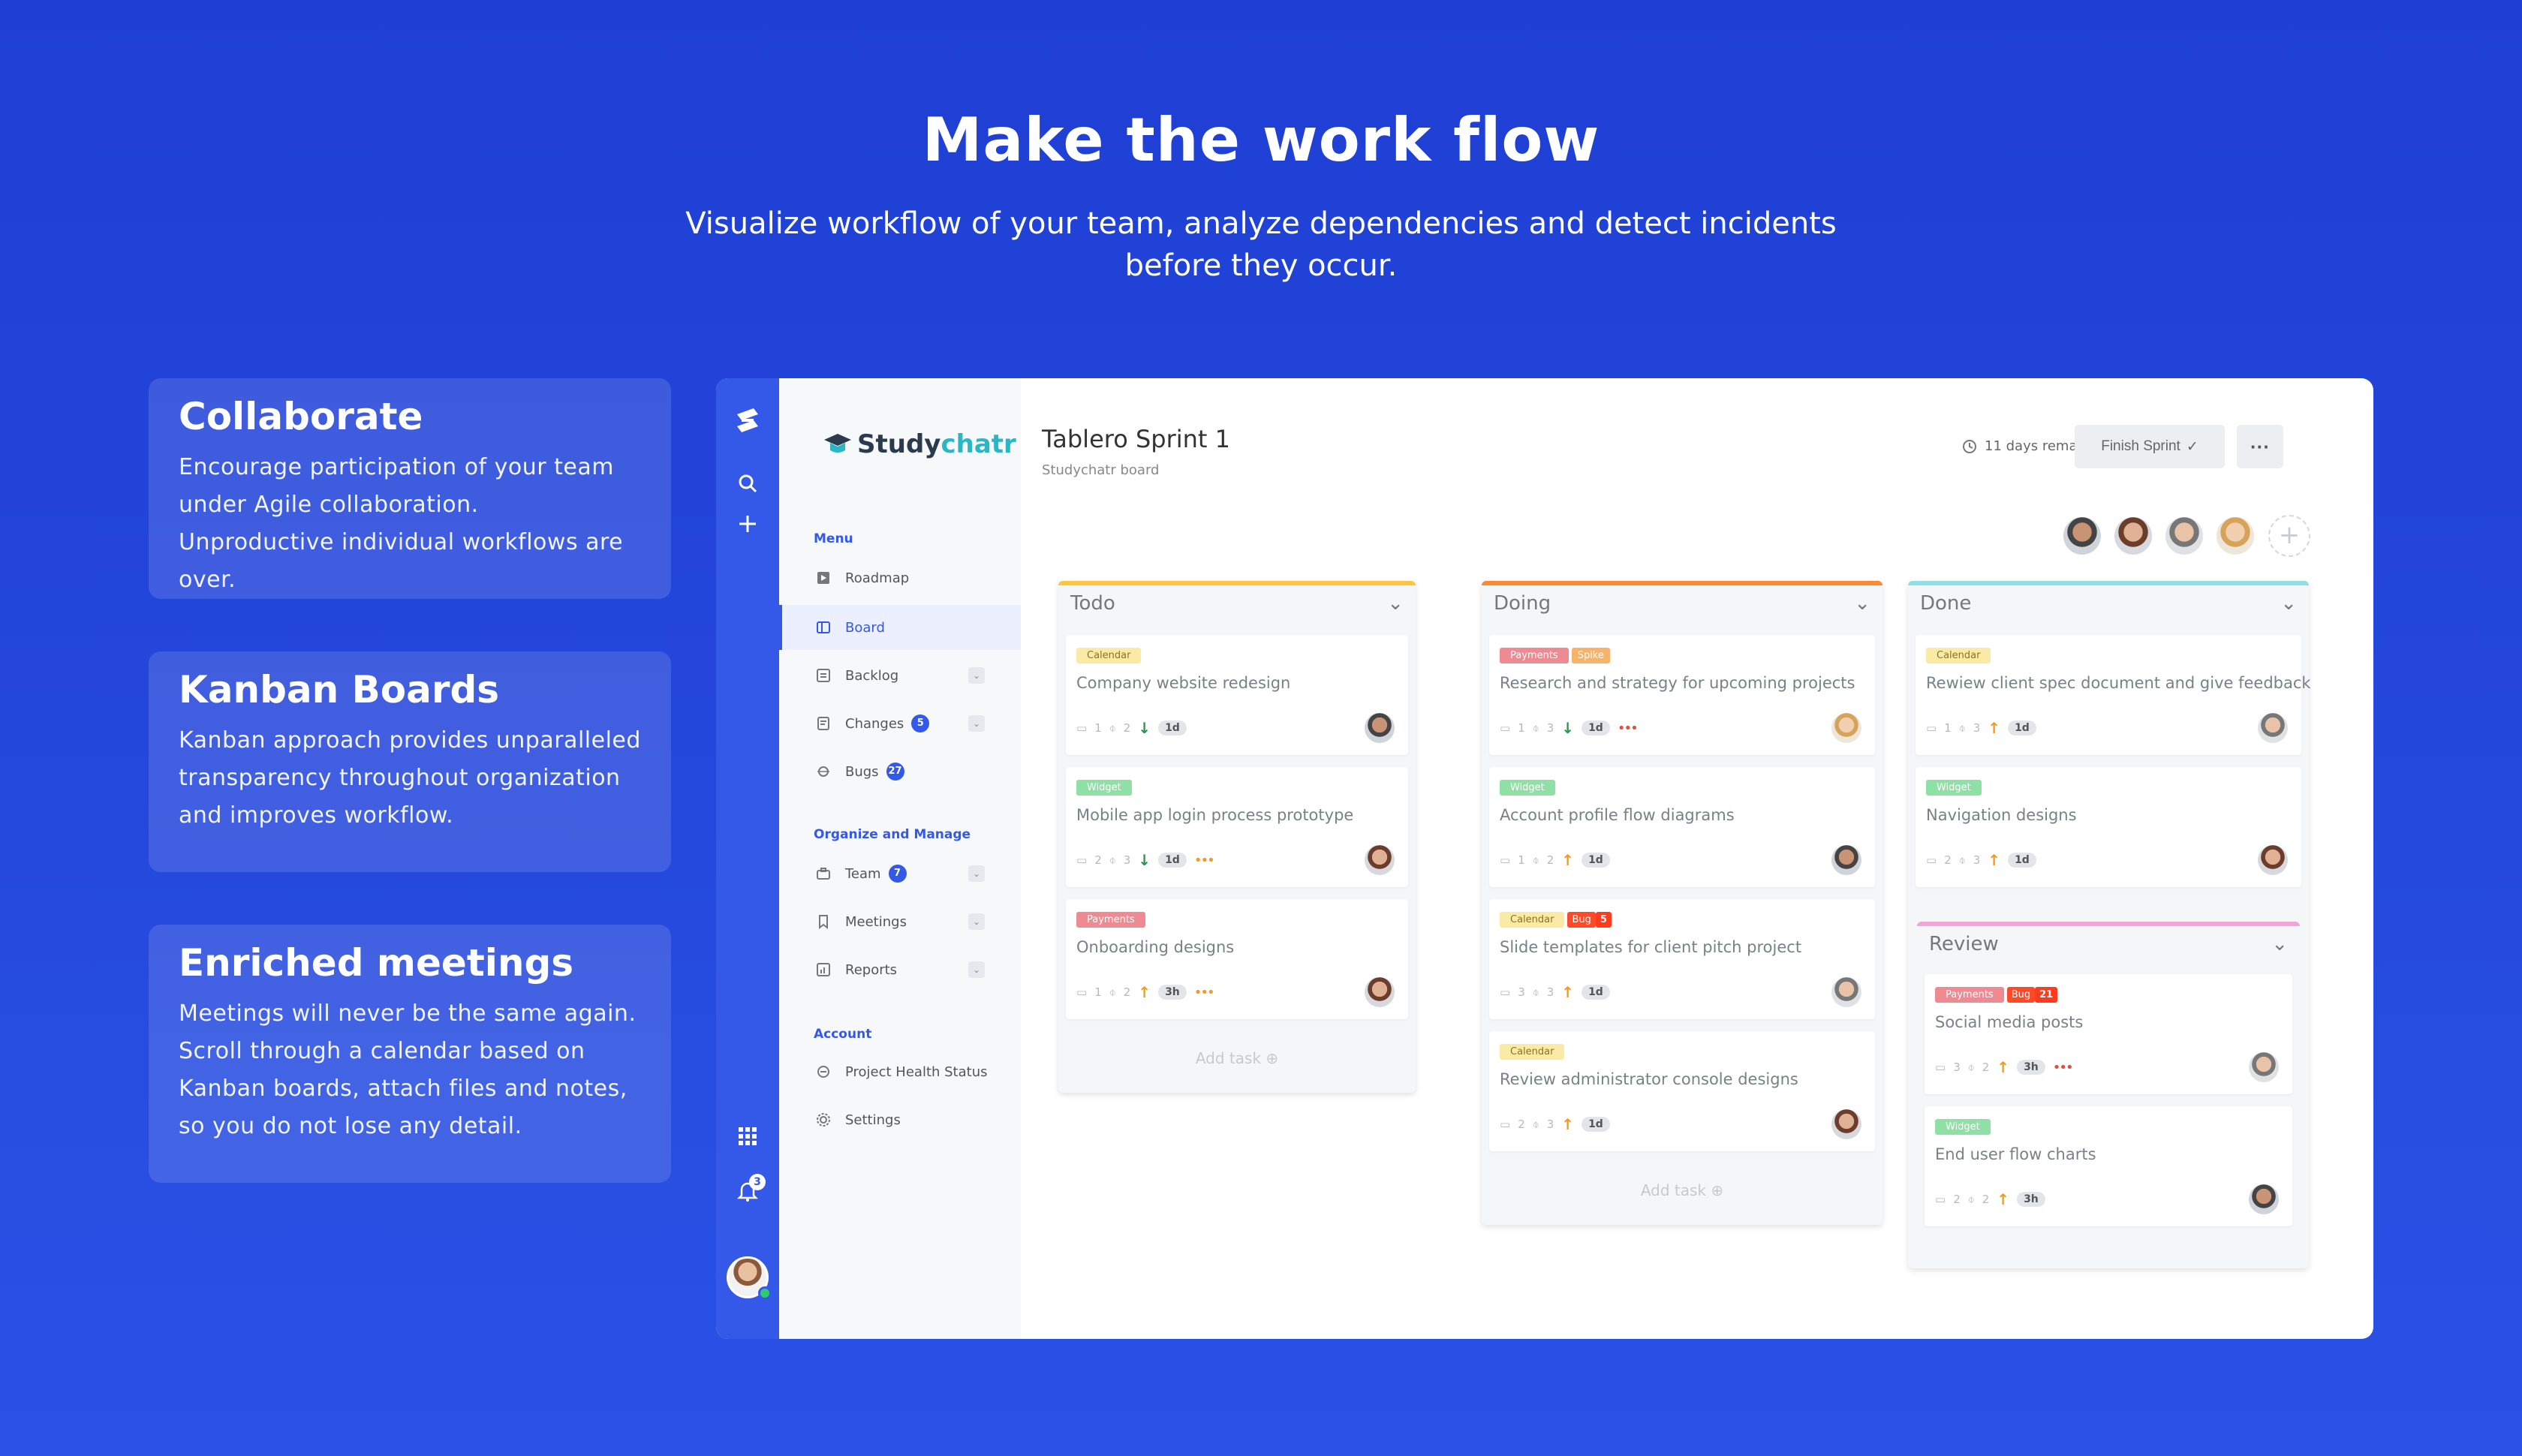 The width and height of the screenshot is (2522, 1456). I want to click on brand-logo: Studychatr, so click(919, 444).